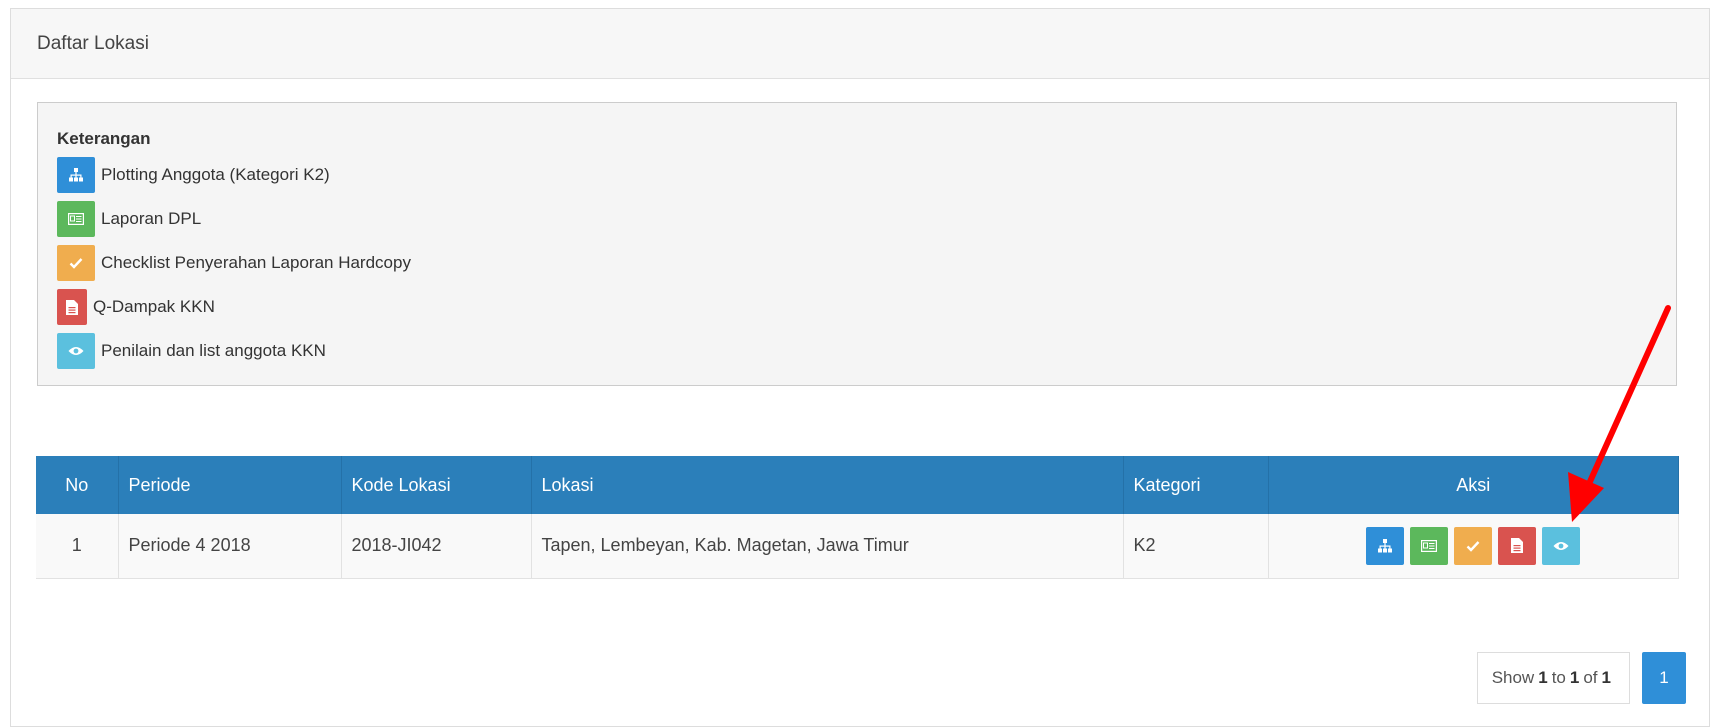 Image resolution: width=1710 pixels, height=727 pixels. What do you see at coordinates (1574, 677) in the screenshot?
I see `pager-to: 1` at bounding box center [1574, 677].